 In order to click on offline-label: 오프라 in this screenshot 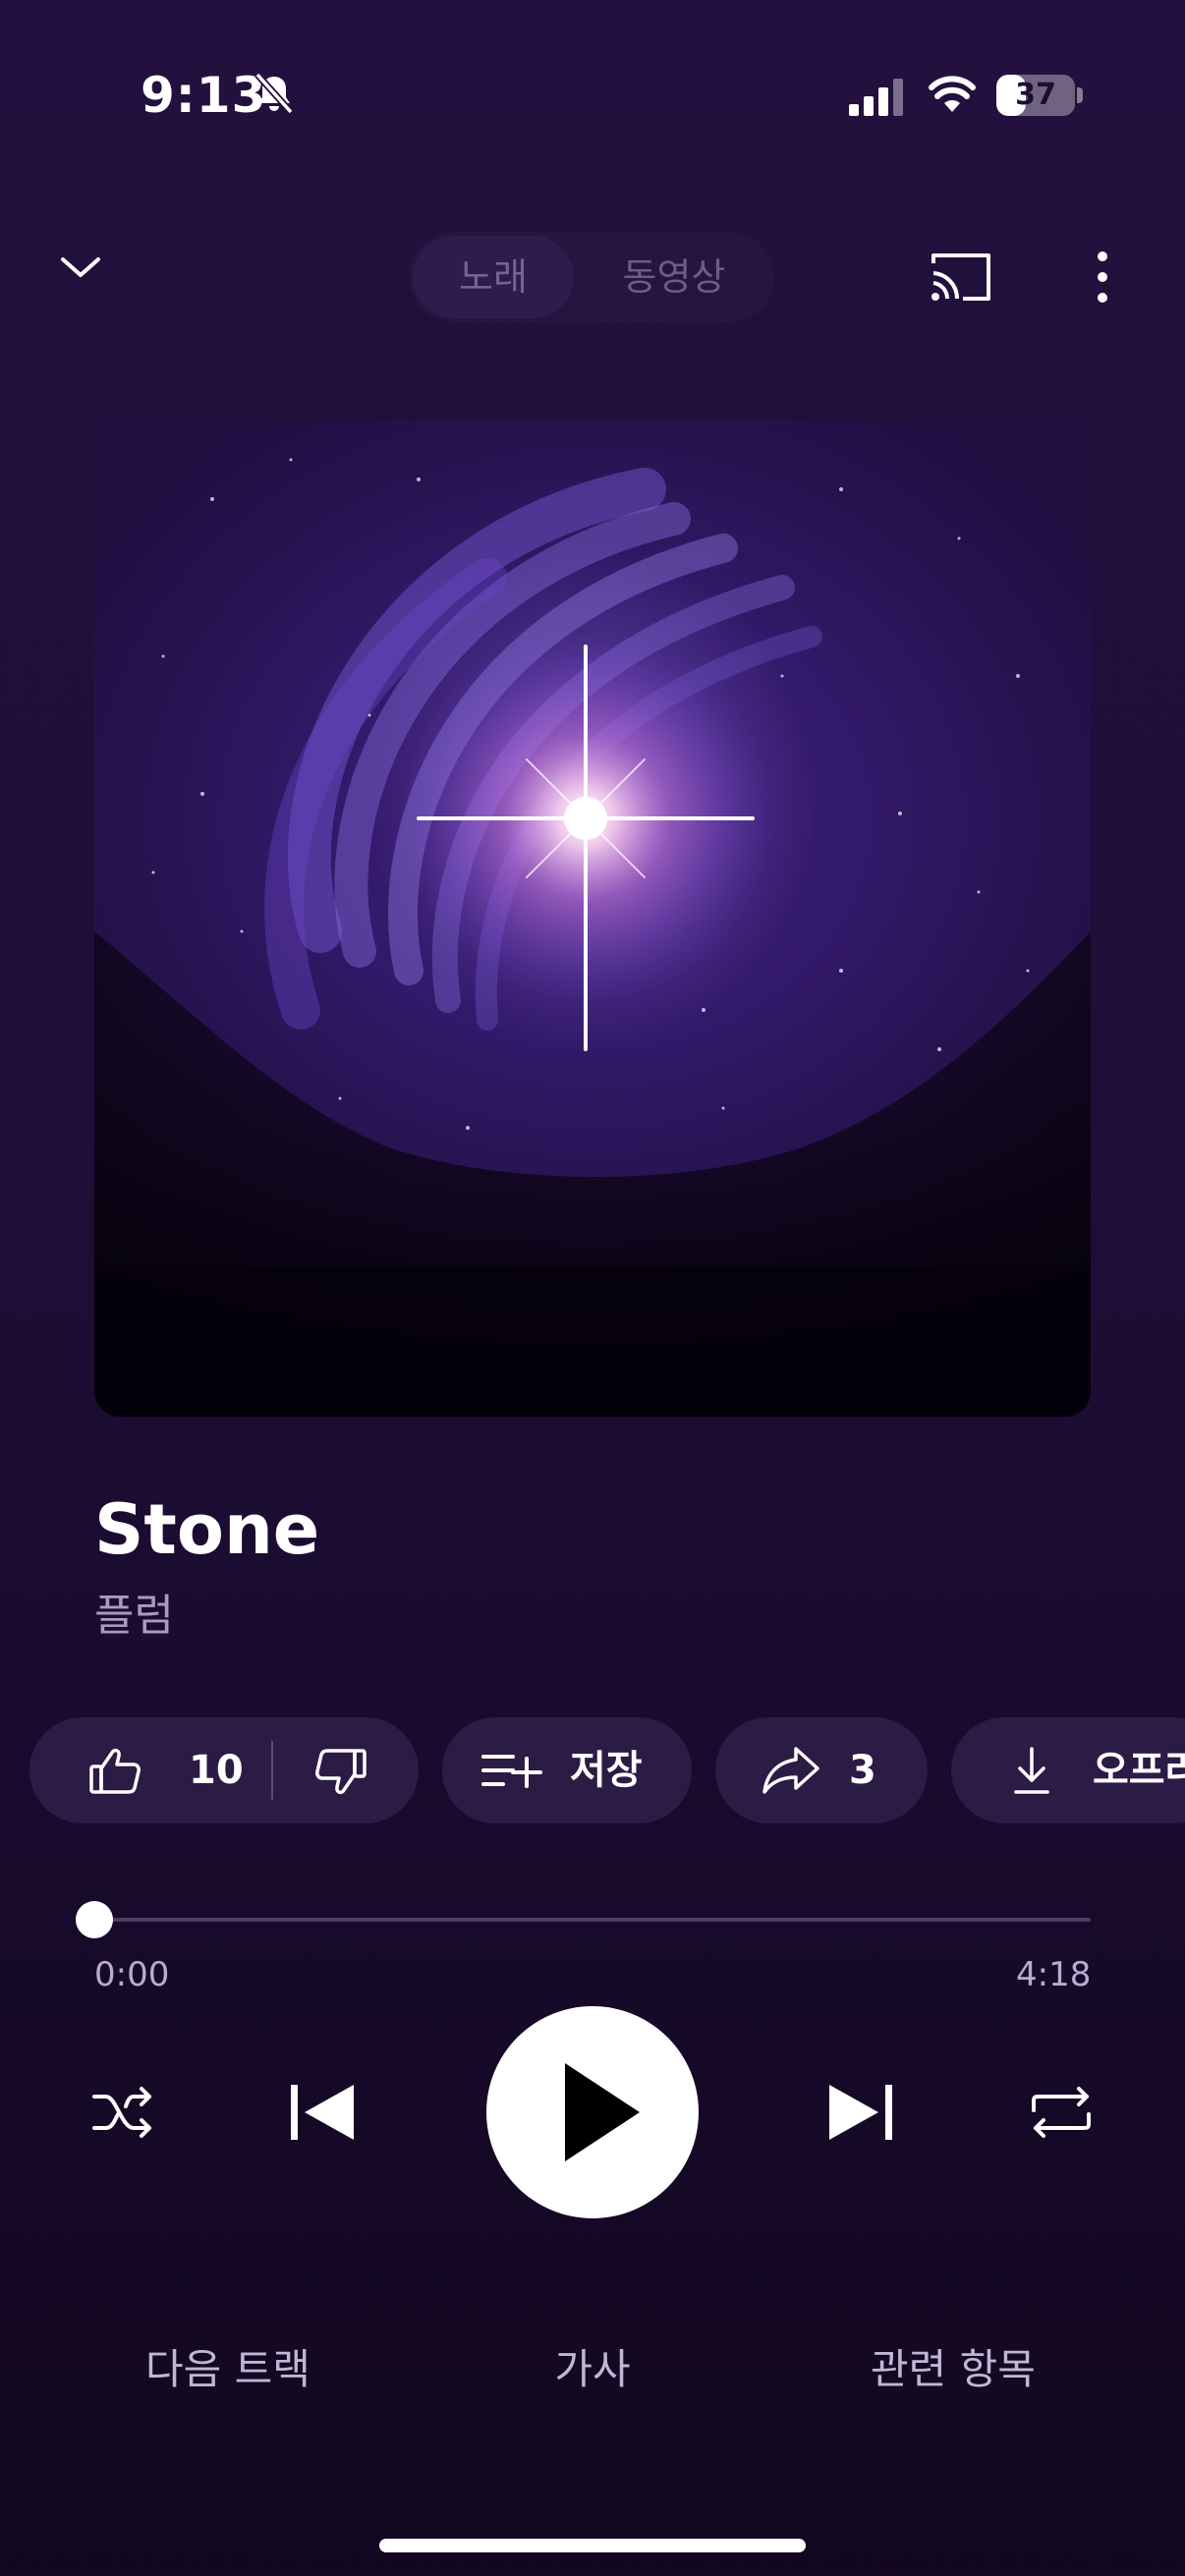, I will do `click(1139, 1770)`.